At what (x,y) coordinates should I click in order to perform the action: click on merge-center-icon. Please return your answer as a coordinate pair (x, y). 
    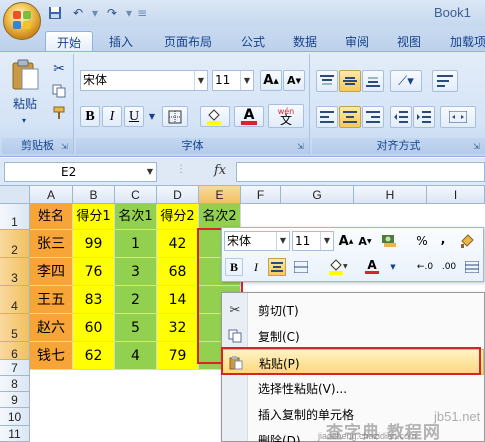
    Looking at the image, I should click on (301, 267).